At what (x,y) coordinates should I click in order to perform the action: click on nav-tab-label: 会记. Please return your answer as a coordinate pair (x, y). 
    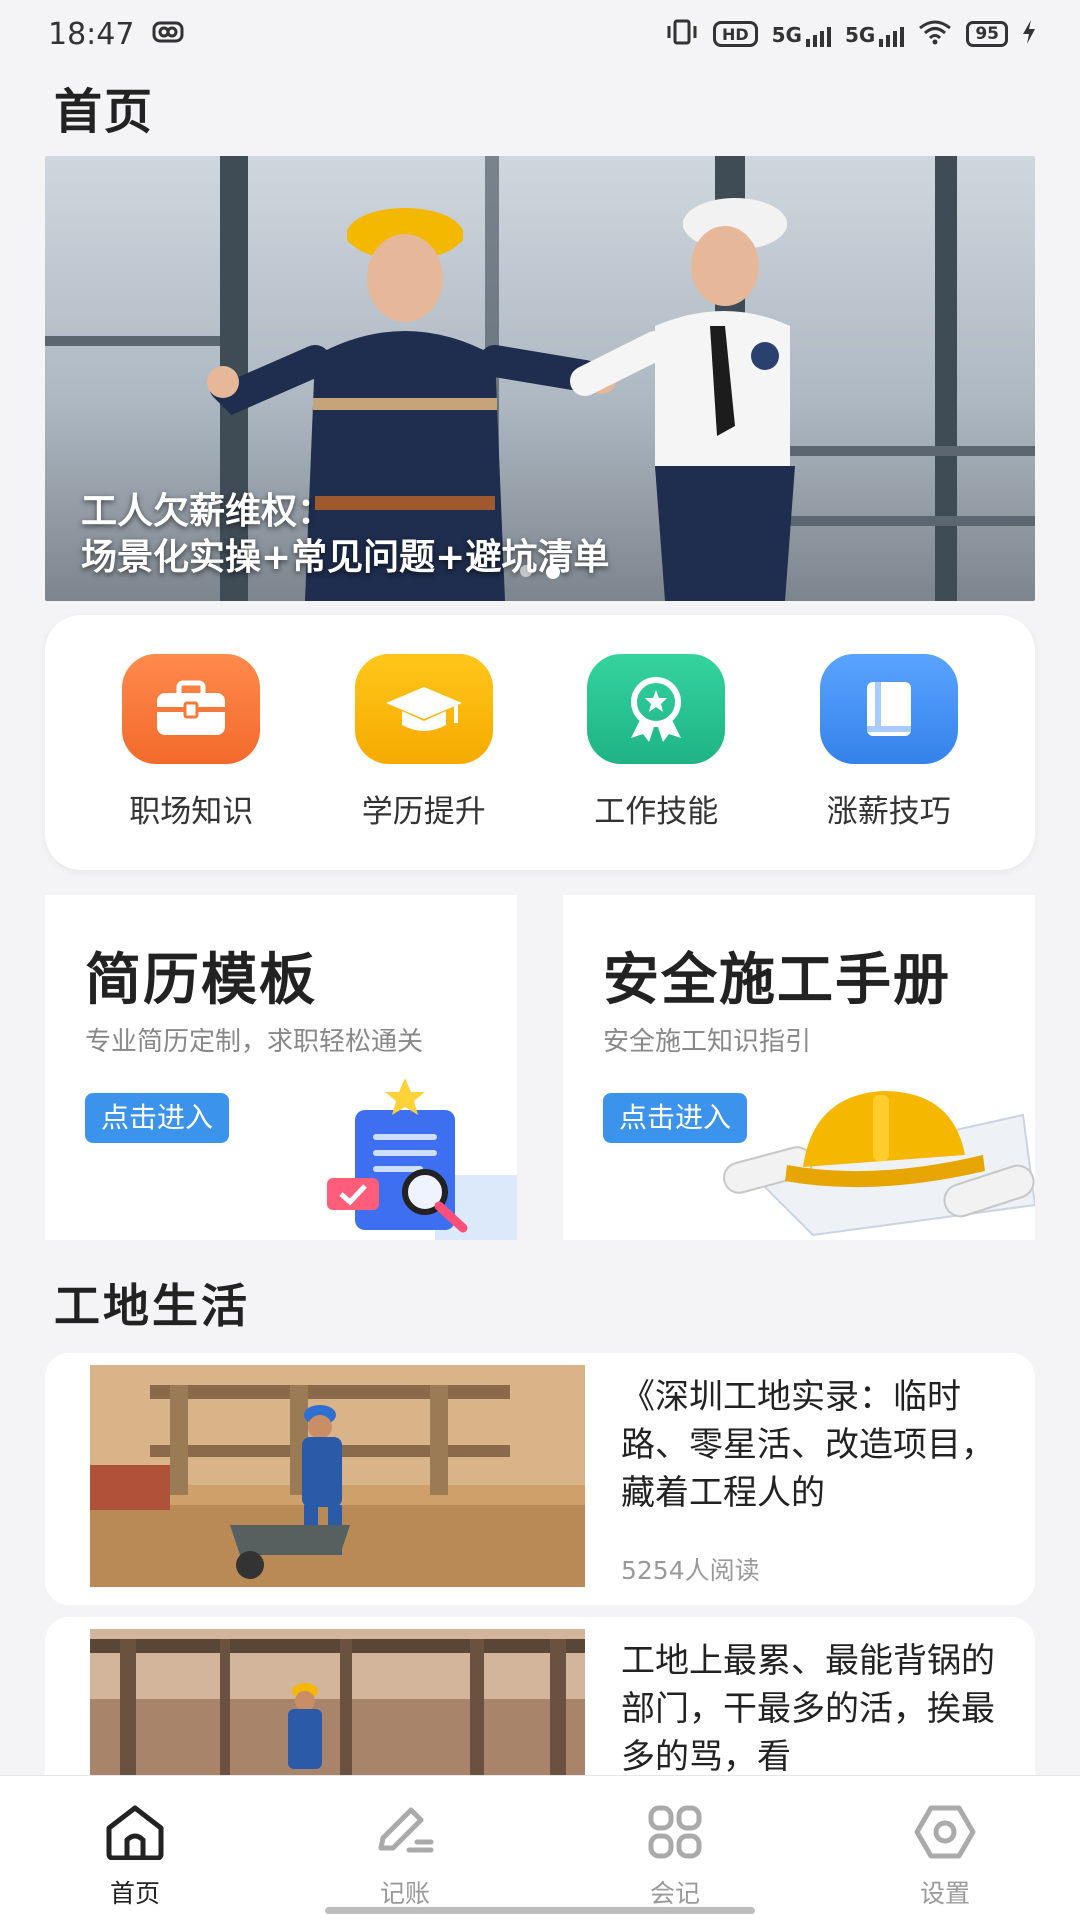
    Looking at the image, I should click on (674, 1893).